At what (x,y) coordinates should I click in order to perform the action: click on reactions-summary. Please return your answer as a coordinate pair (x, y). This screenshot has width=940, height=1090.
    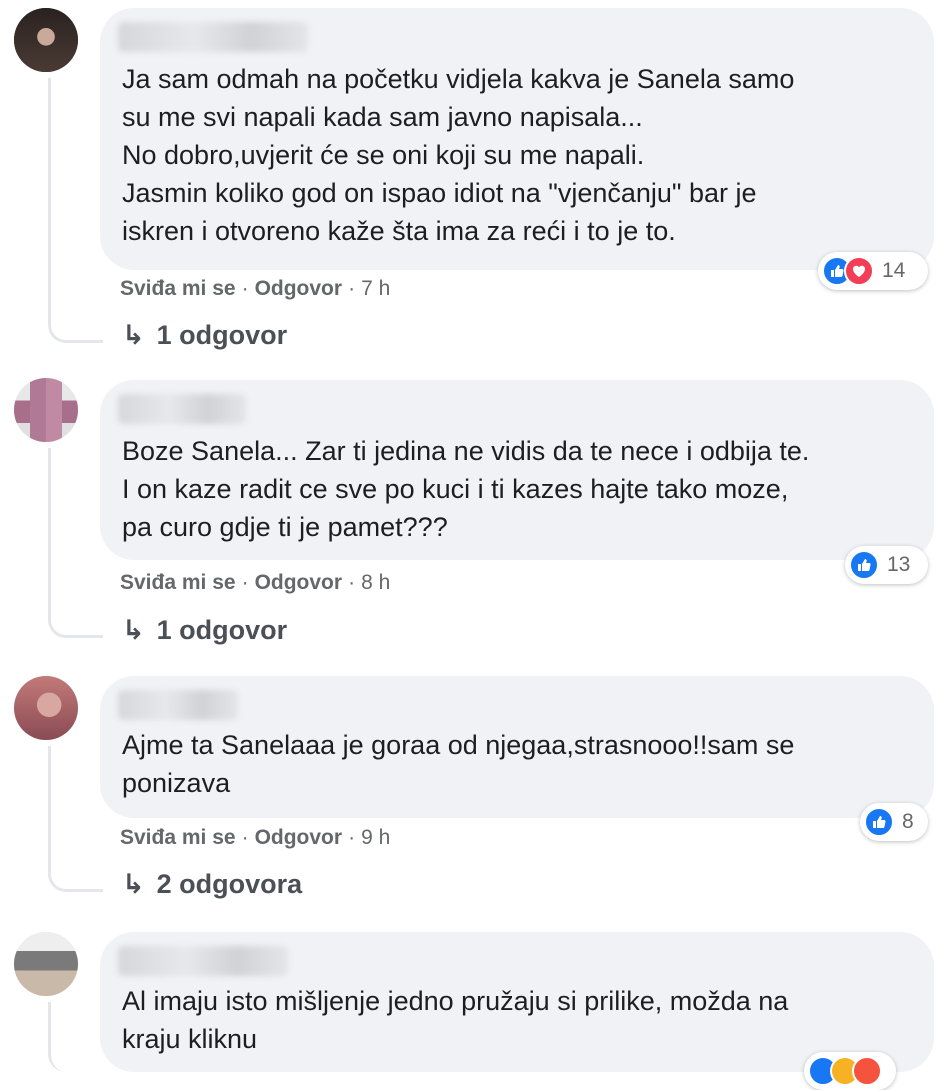
    Looking at the image, I should click on (850, 1071).